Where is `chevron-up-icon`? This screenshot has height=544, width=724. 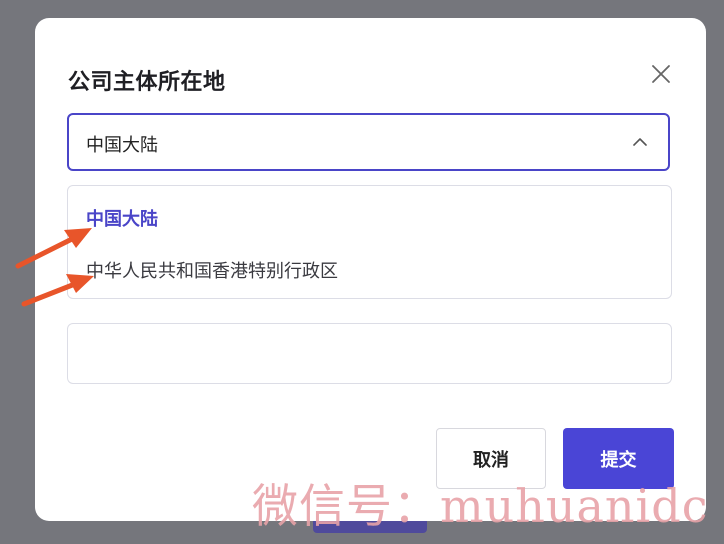 chevron-up-icon is located at coordinates (640, 142).